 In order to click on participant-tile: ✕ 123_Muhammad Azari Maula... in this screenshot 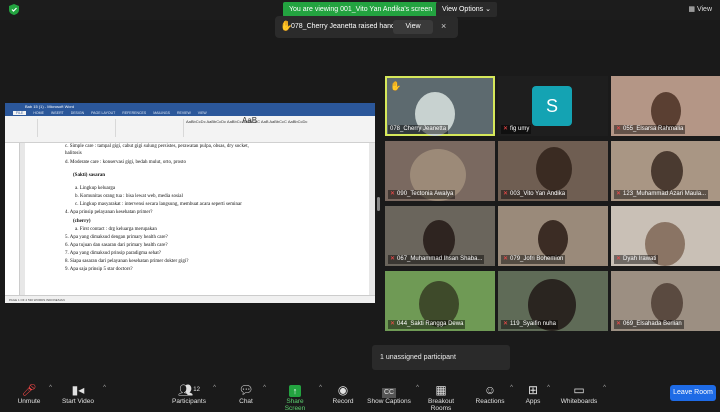, I will do `click(665, 171)`.